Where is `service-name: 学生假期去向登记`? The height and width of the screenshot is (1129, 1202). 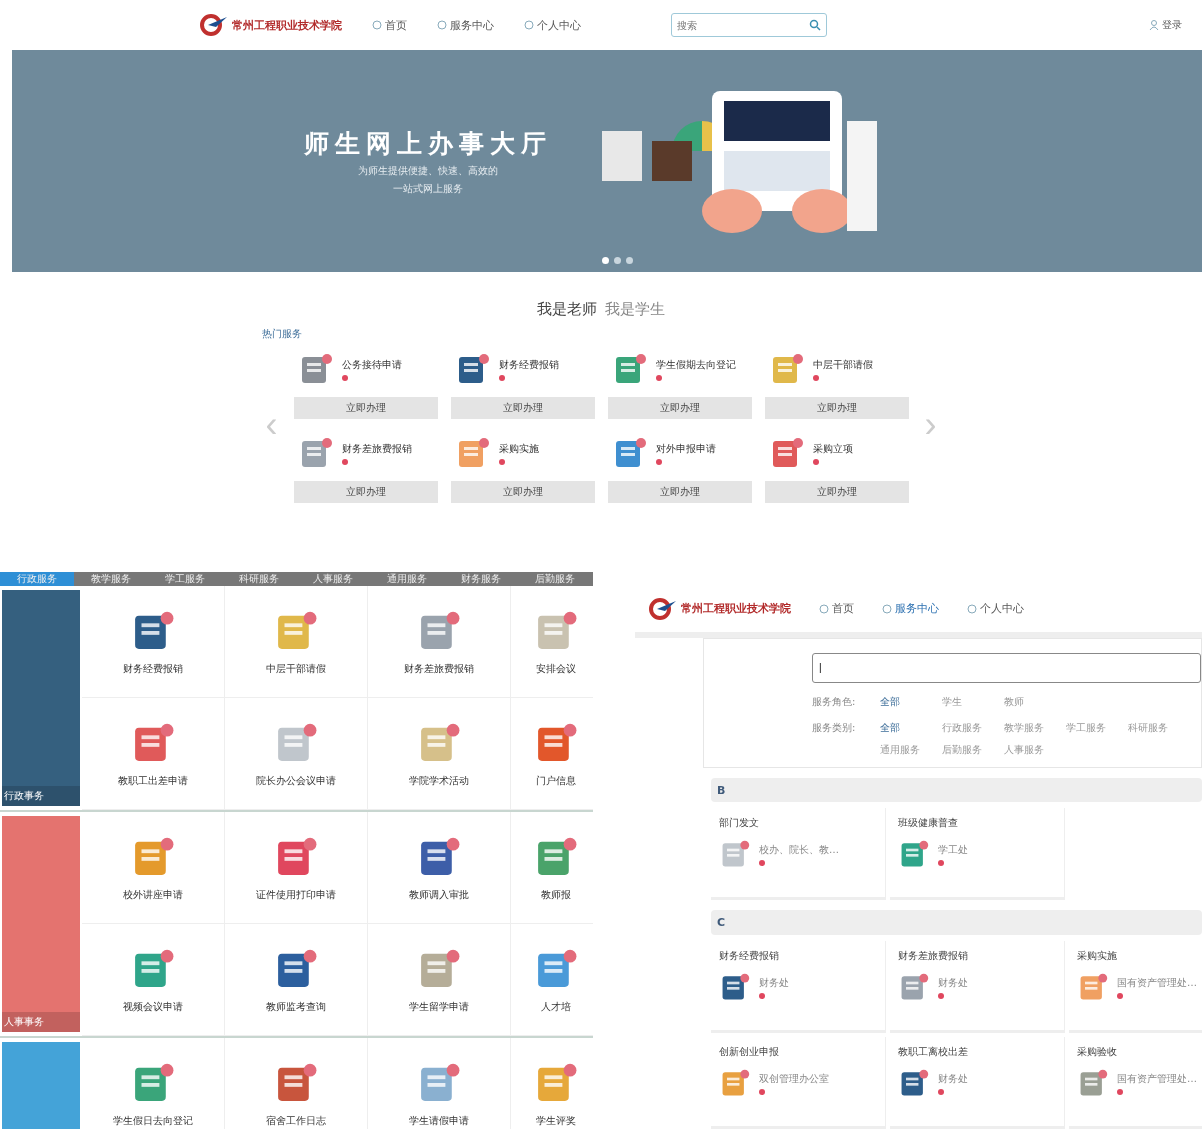 service-name: 学生假期去向登记 is located at coordinates (695, 364).